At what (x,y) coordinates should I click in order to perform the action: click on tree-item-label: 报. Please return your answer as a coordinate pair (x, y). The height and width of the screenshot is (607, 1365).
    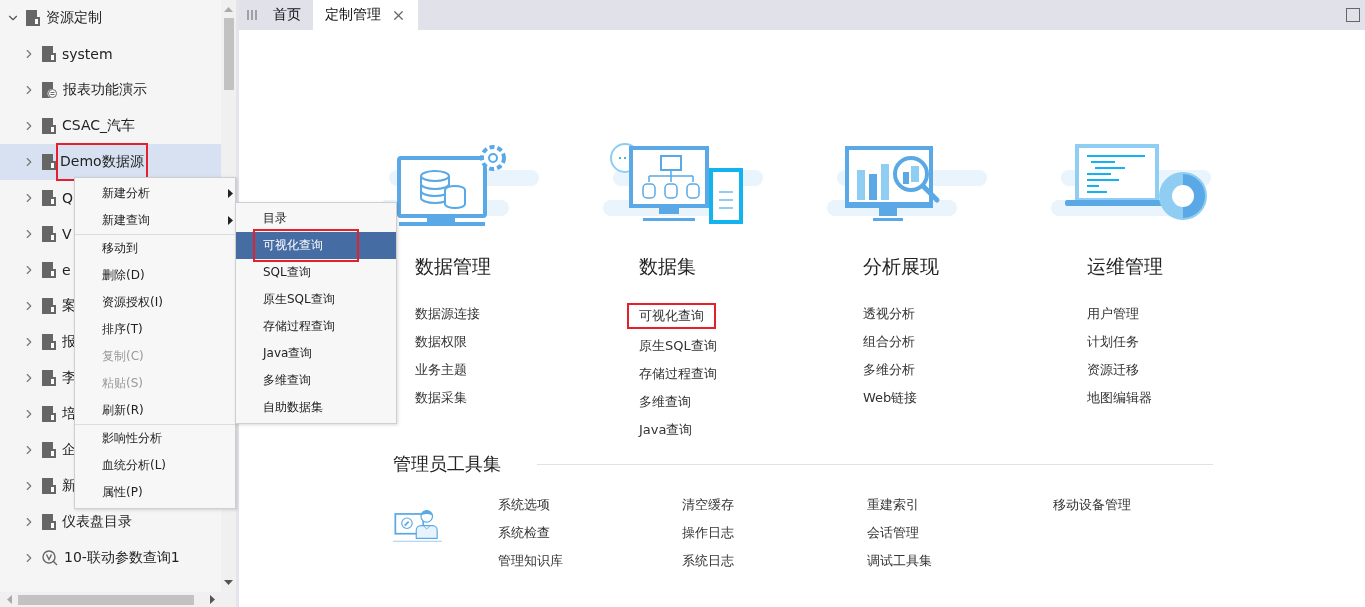
    Looking at the image, I should click on (69, 342).